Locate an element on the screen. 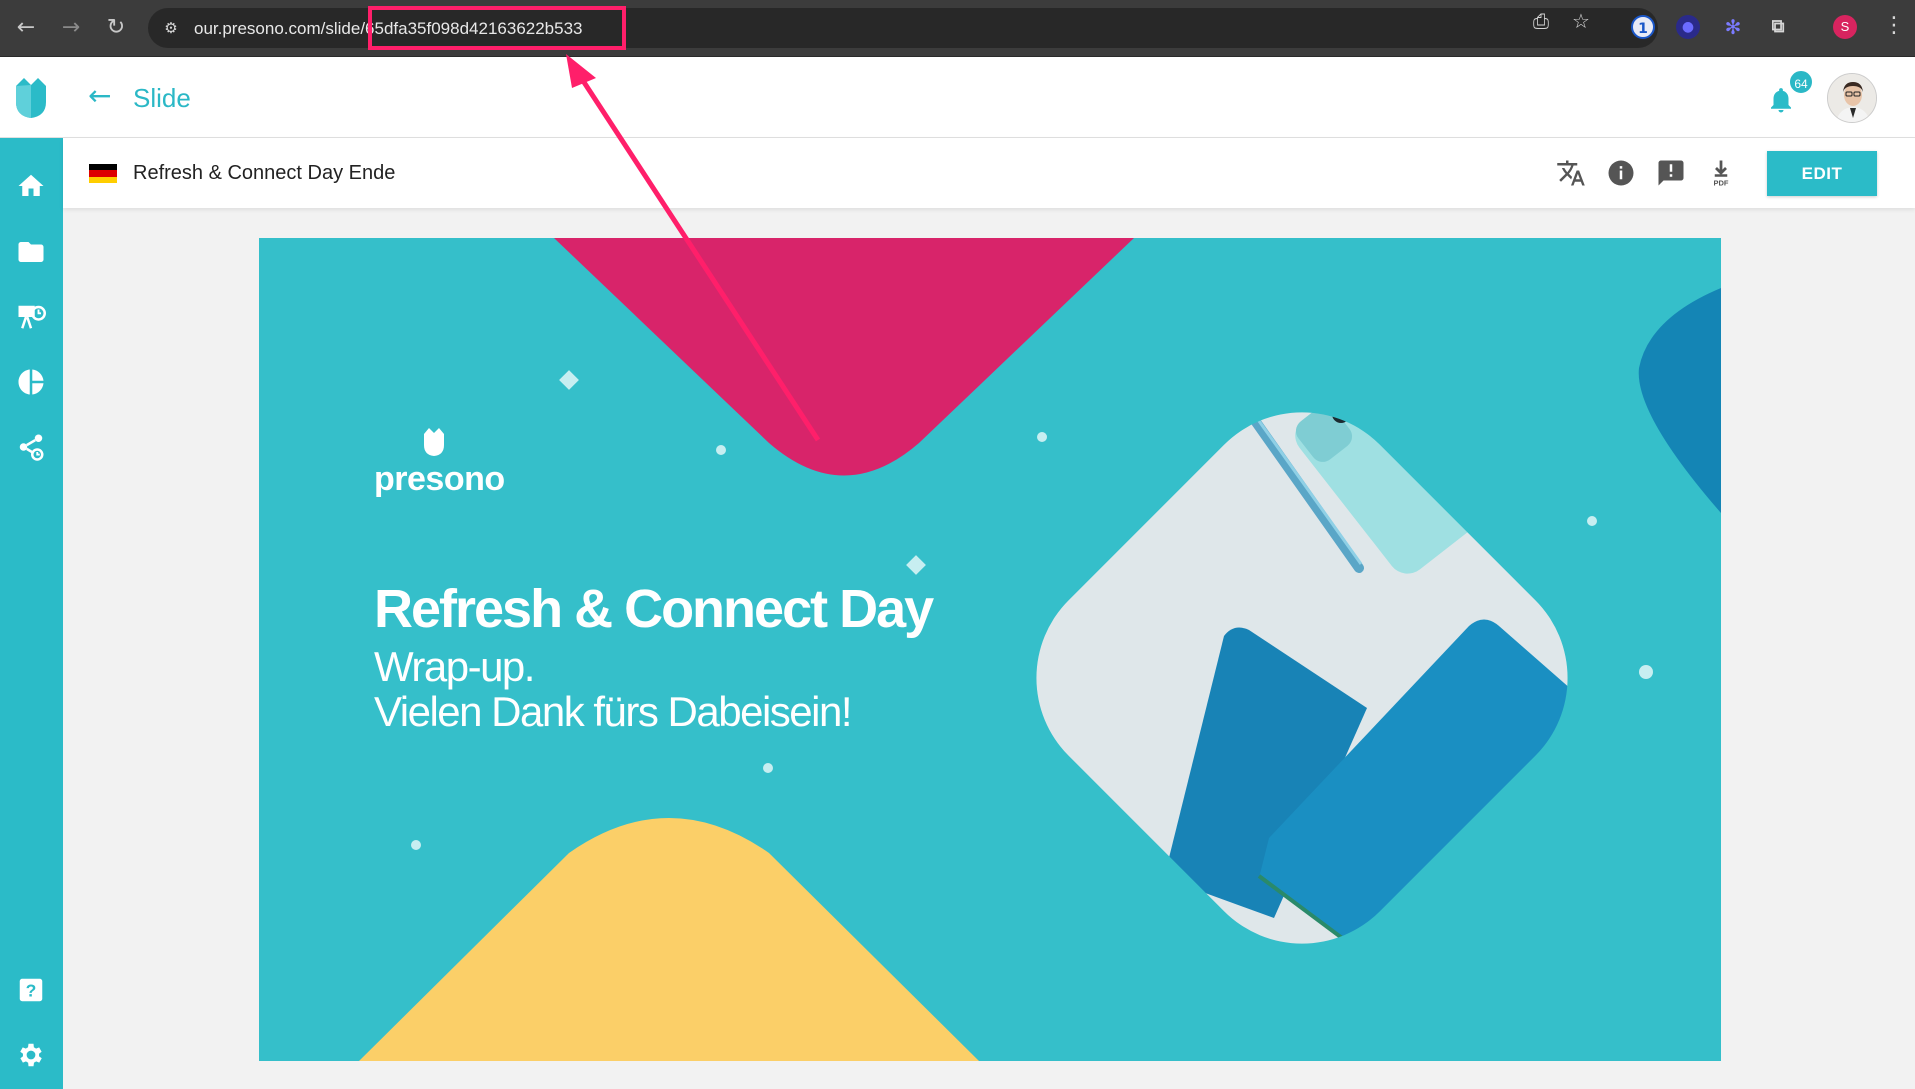 This screenshot has height=1089, width=1915. back-arrow-icon: ← is located at coordinates (99, 95).